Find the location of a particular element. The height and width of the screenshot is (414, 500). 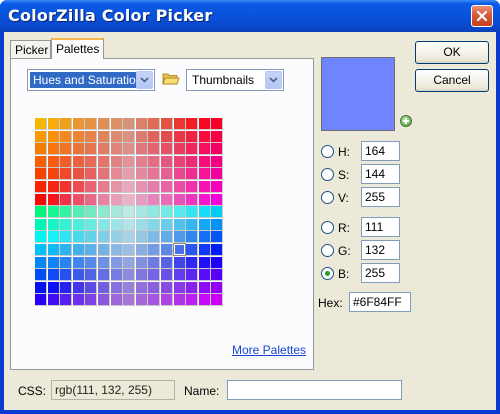

palette-select: Hues and Saturations is located at coordinates (91, 80).